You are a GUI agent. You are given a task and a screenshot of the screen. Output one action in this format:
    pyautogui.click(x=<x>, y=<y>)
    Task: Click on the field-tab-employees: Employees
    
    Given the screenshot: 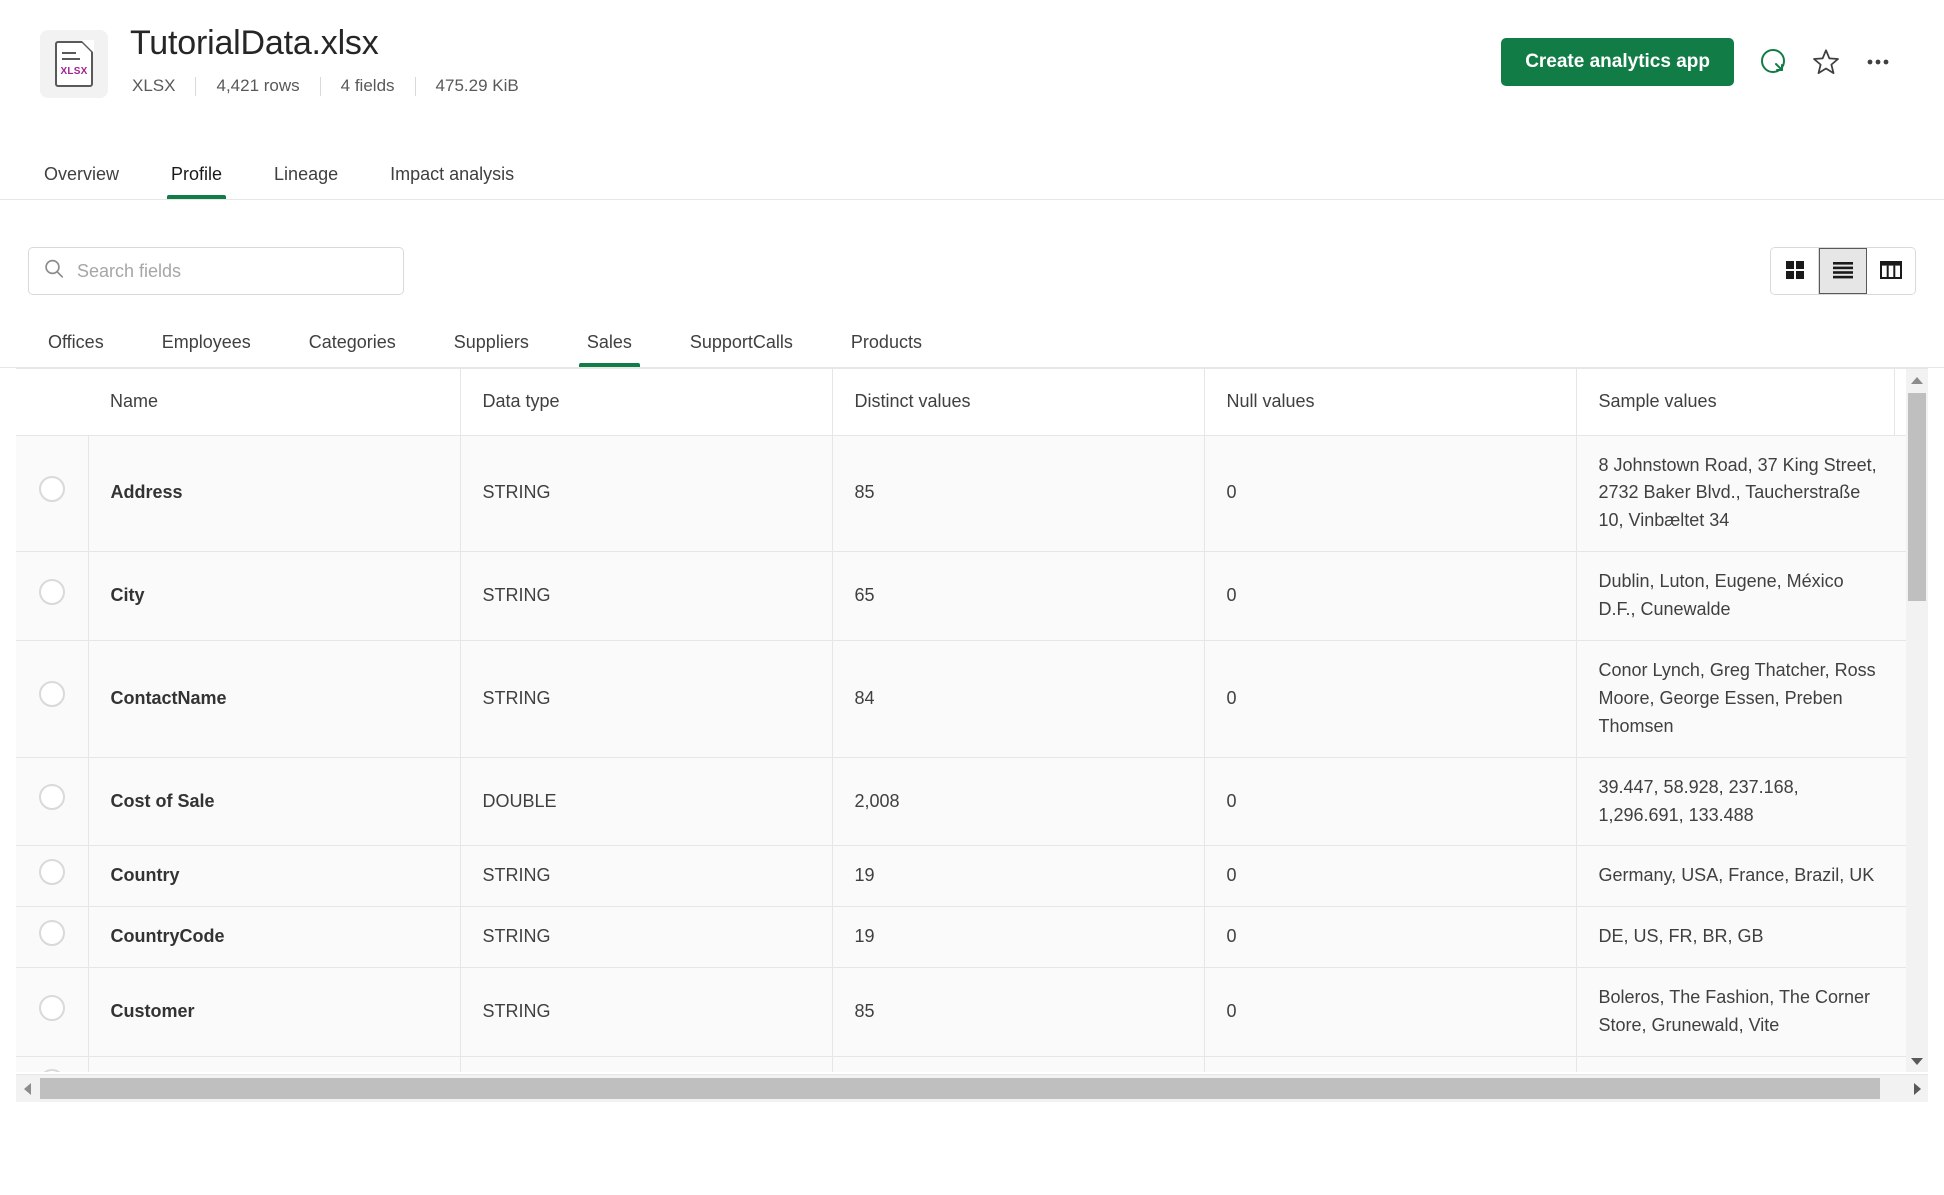 What is the action you would take?
    pyautogui.click(x=206, y=349)
    